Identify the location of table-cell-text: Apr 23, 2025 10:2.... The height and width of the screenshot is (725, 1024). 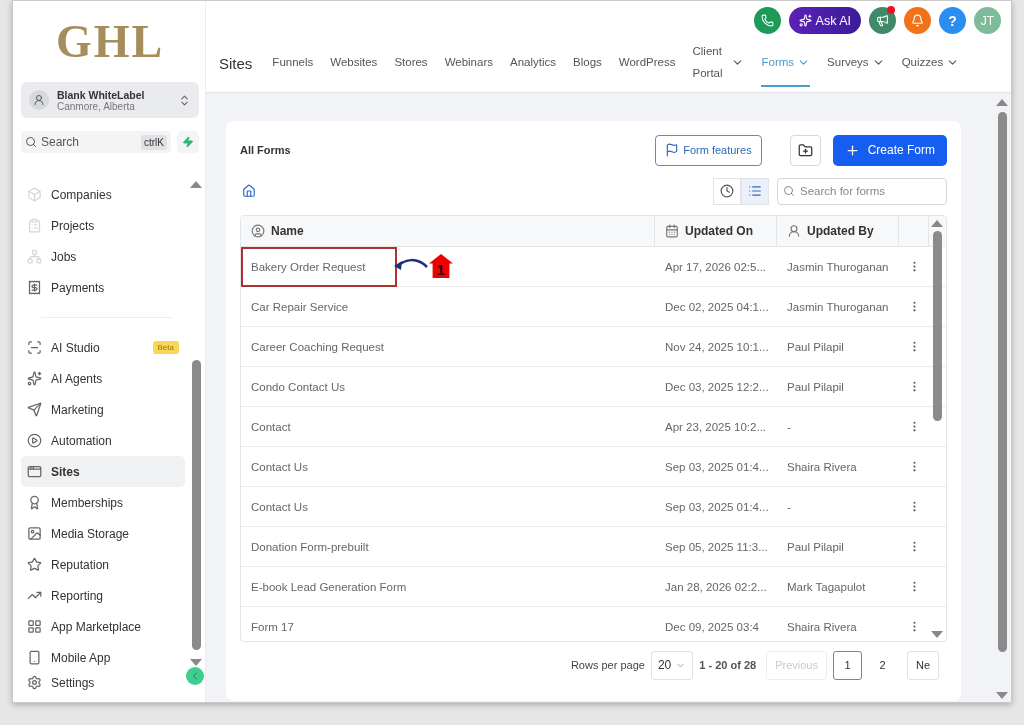
(716, 426).